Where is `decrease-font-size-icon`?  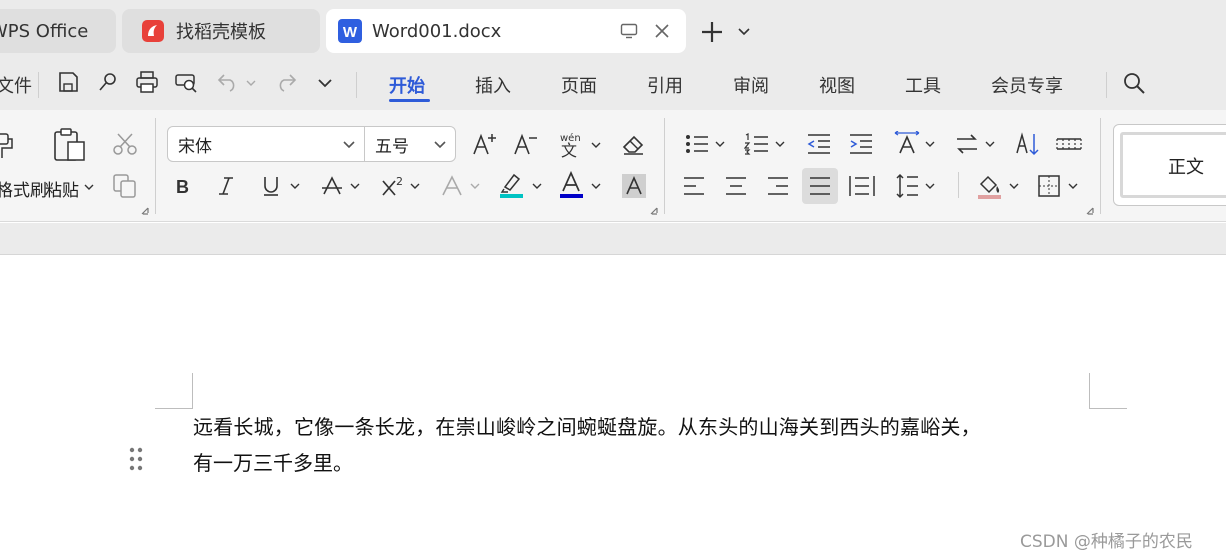
decrease-font-size-icon is located at coordinates (526, 144).